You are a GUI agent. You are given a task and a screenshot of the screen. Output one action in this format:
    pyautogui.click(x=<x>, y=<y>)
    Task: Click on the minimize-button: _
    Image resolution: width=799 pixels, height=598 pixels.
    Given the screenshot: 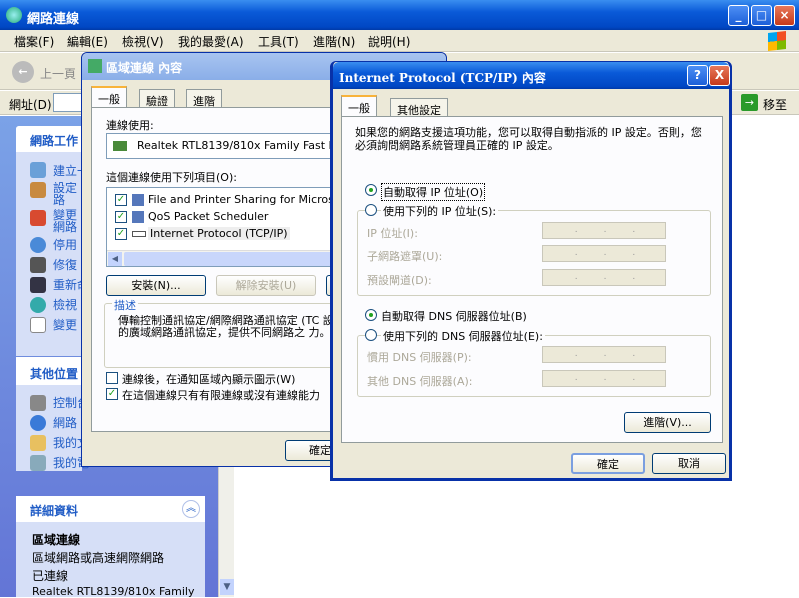 What is the action you would take?
    pyautogui.click(x=738, y=15)
    